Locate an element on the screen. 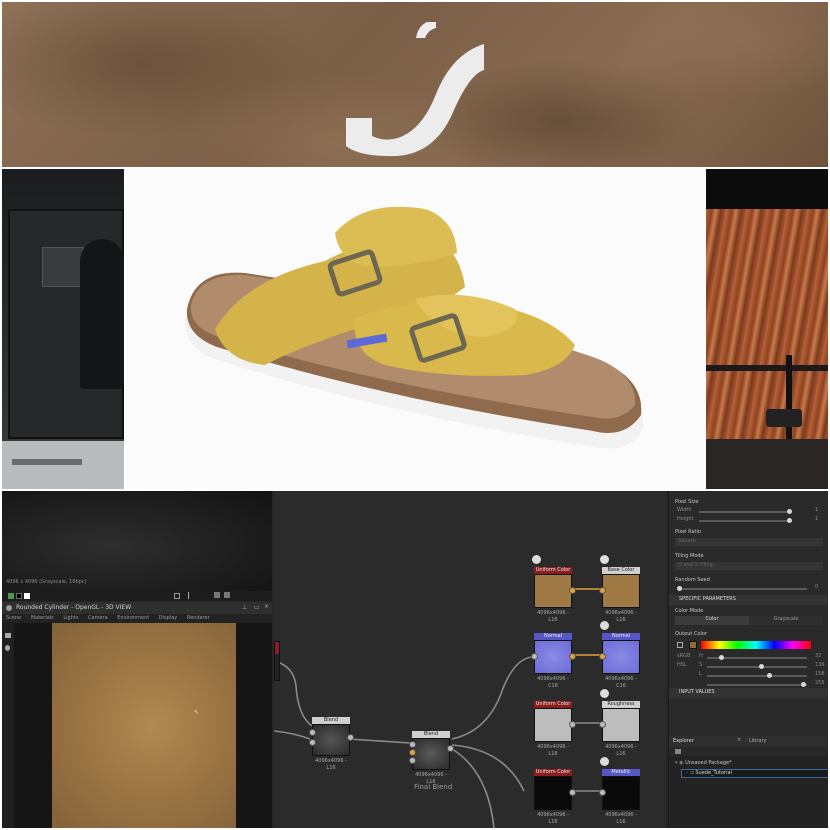 This screenshot has height=830, width=830. menu-camera: Camera is located at coordinates (98, 618).